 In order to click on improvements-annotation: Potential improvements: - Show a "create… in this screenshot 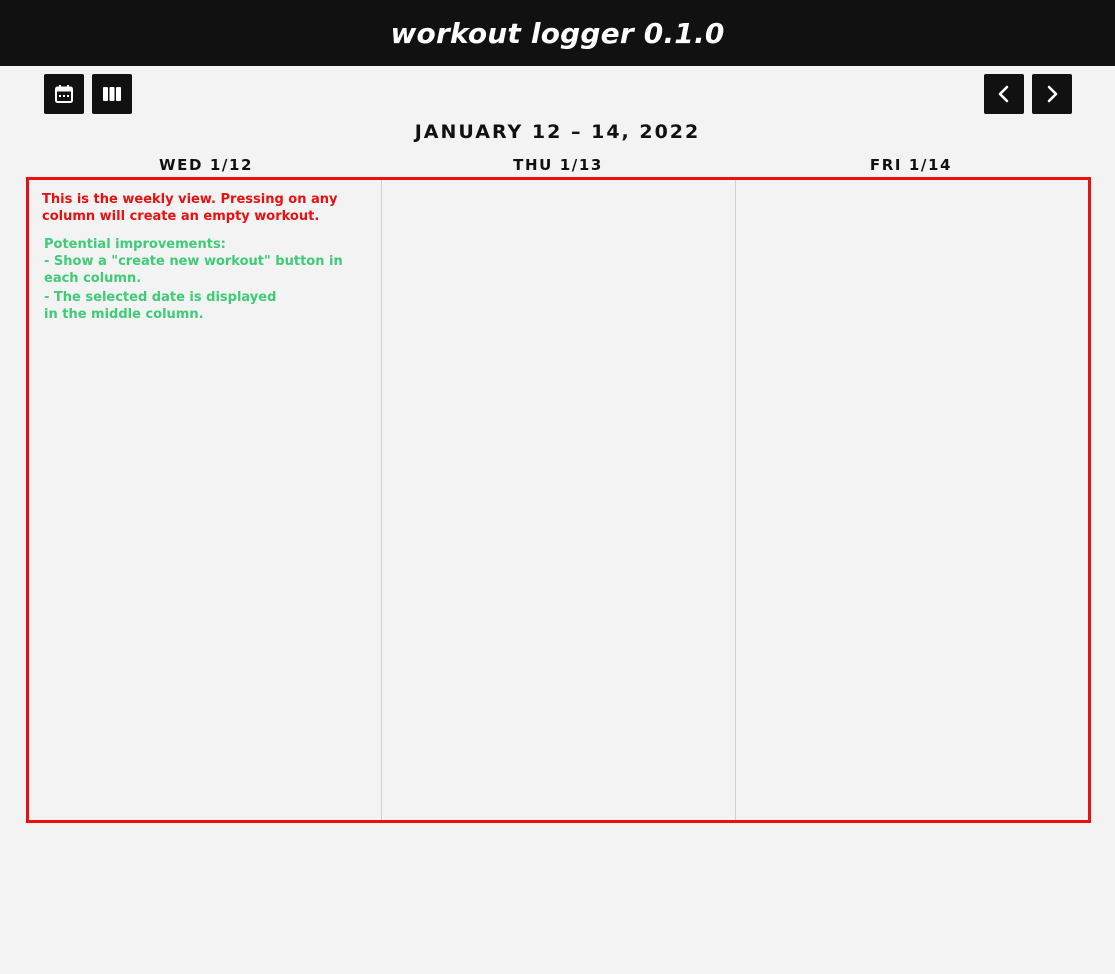, I will do `click(193, 279)`.